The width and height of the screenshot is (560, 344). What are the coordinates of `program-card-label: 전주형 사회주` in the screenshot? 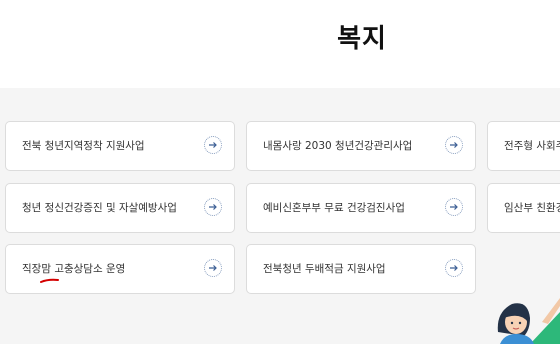 It's located at (532, 146).